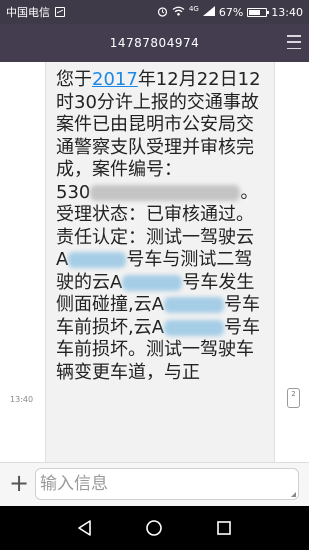 The width and height of the screenshot is (320, 550). I want to click on menu-icon, so click(294, 42).